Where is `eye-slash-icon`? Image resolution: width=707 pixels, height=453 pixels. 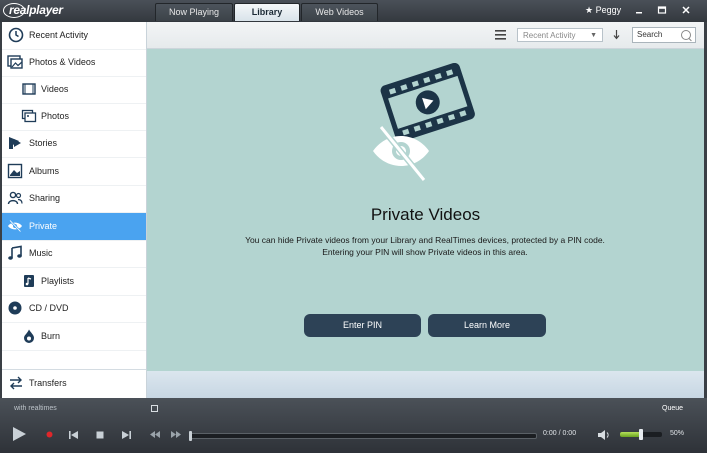
eye-slash-icon is located at coordinates (15, 226).